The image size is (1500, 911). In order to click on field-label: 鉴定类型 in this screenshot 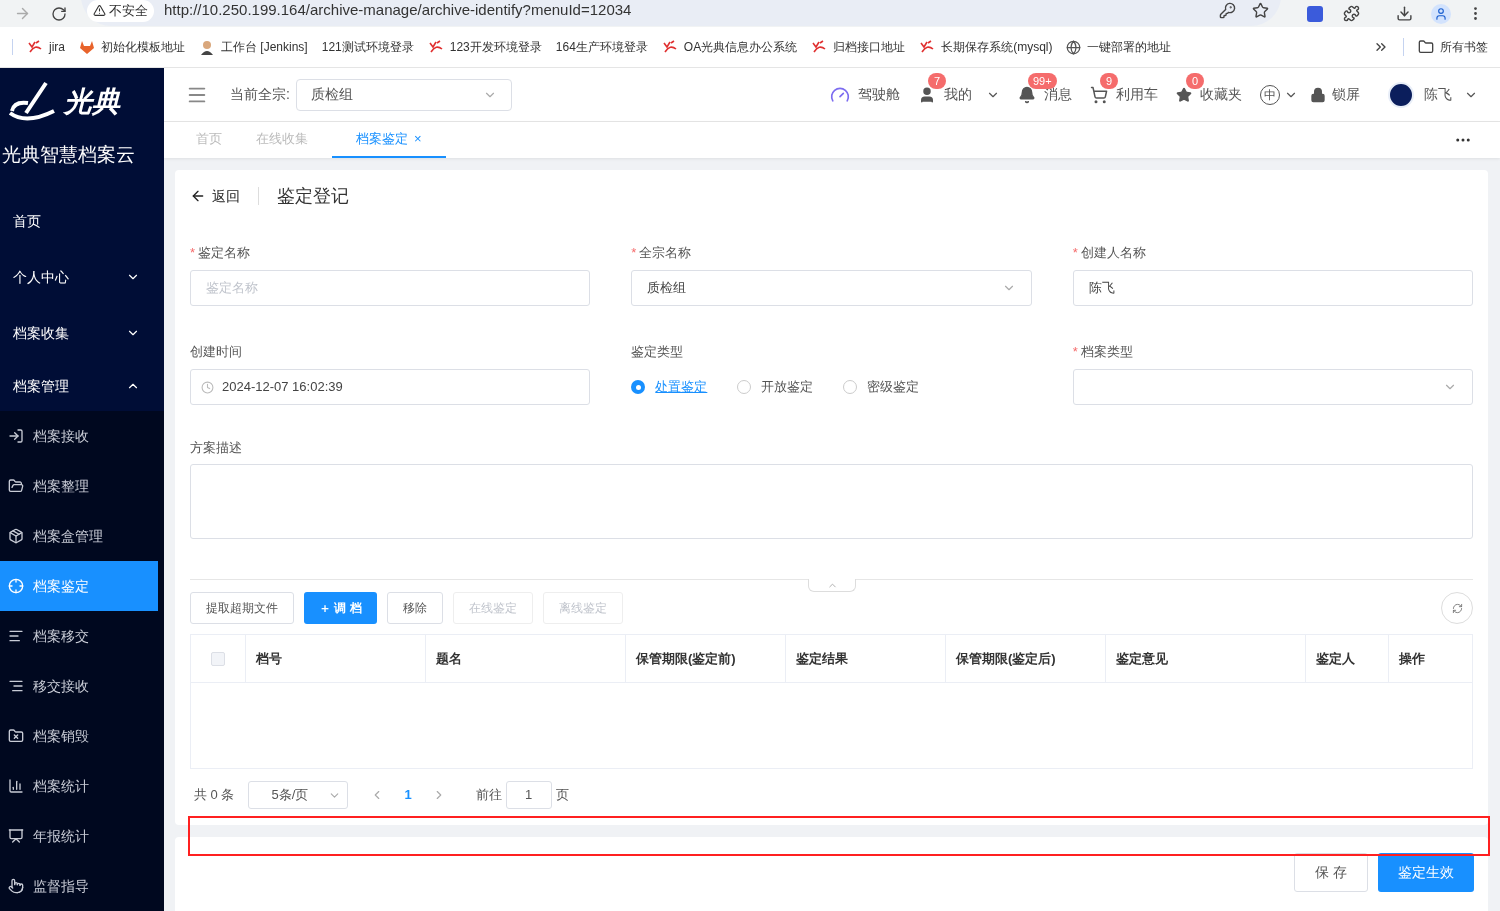, I will do `click(657, 352)`.